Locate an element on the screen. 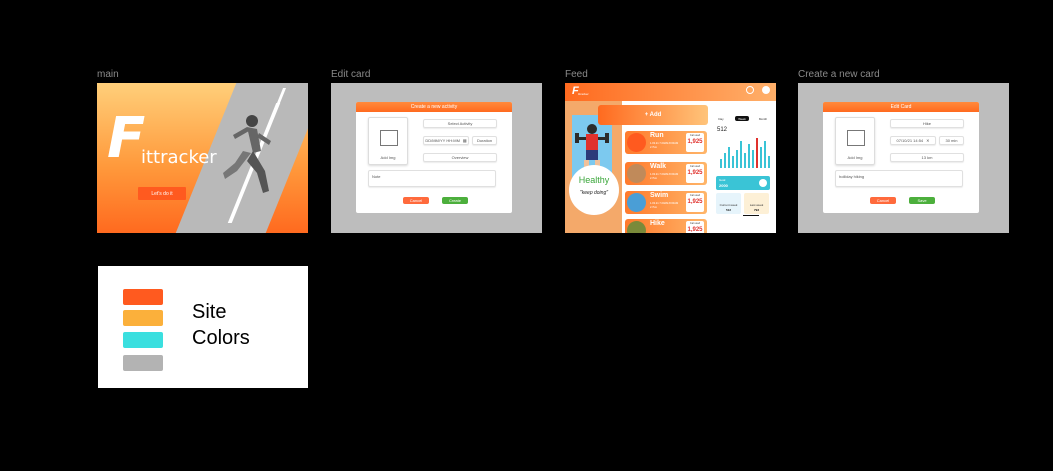  date-field: 07/10/21 14:54 ✕ is located at coordinates (913, 140).